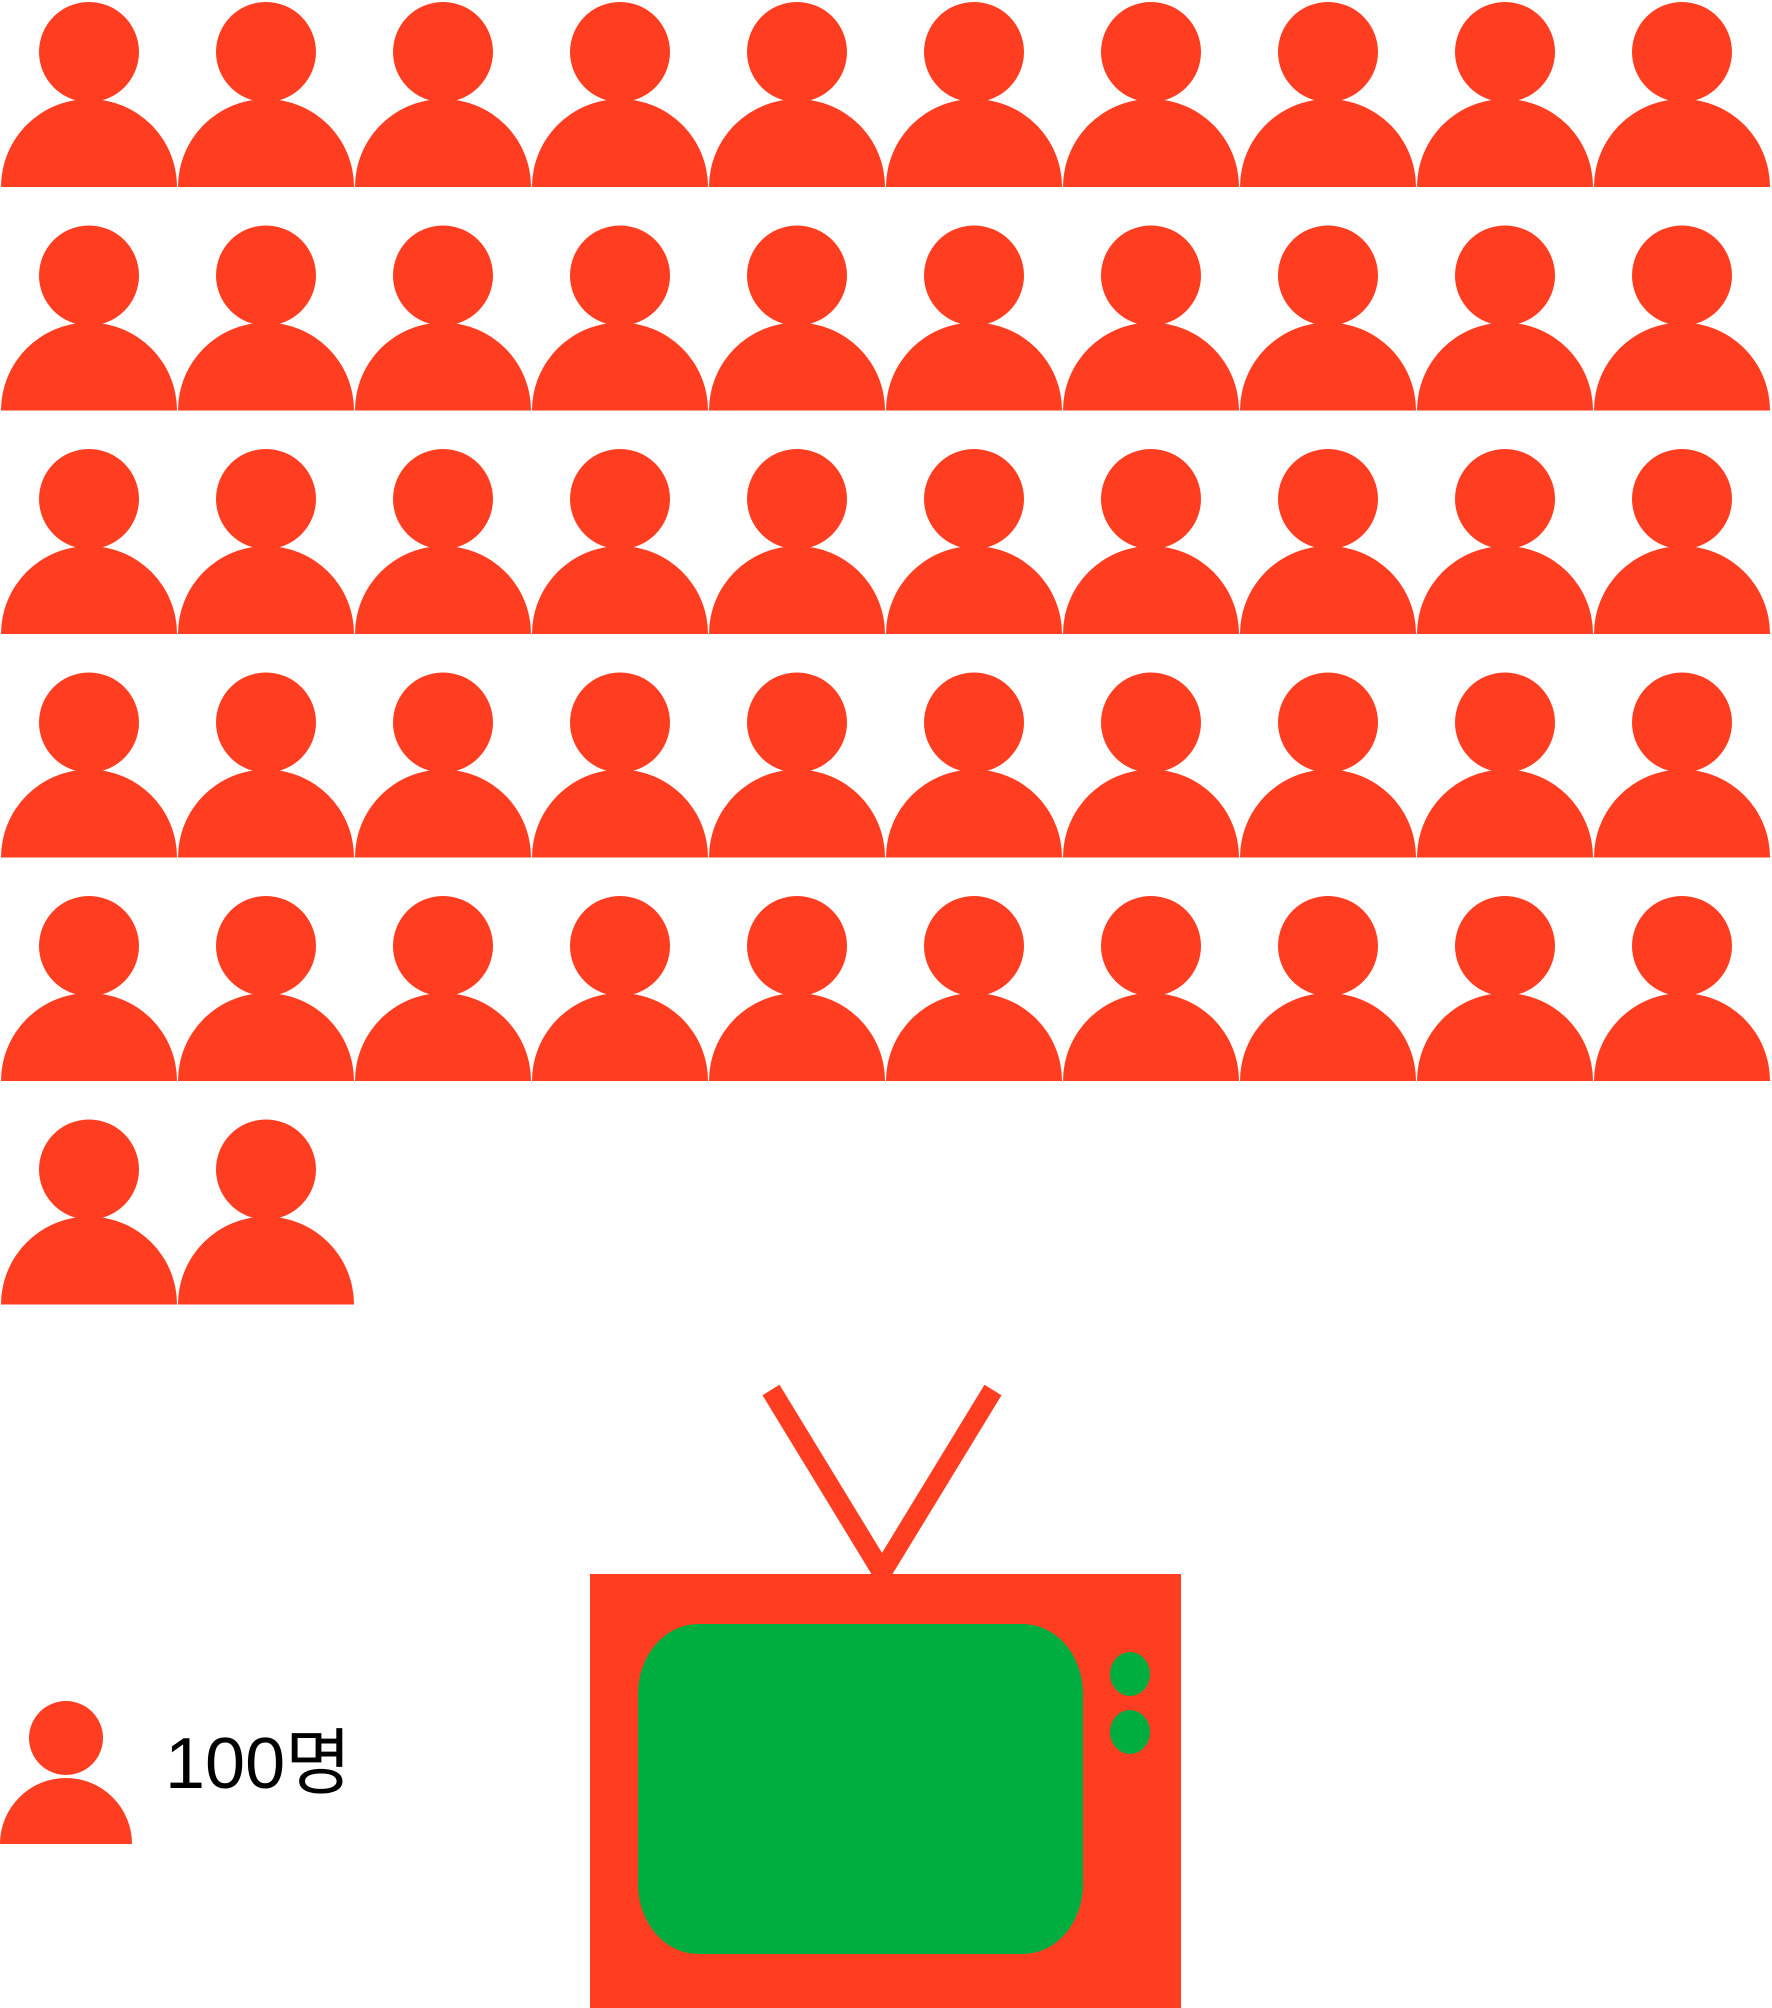 The width and height of the screenshot is (1772, 2008). I want to click on legend-label: 100명, so click(258, 1764).